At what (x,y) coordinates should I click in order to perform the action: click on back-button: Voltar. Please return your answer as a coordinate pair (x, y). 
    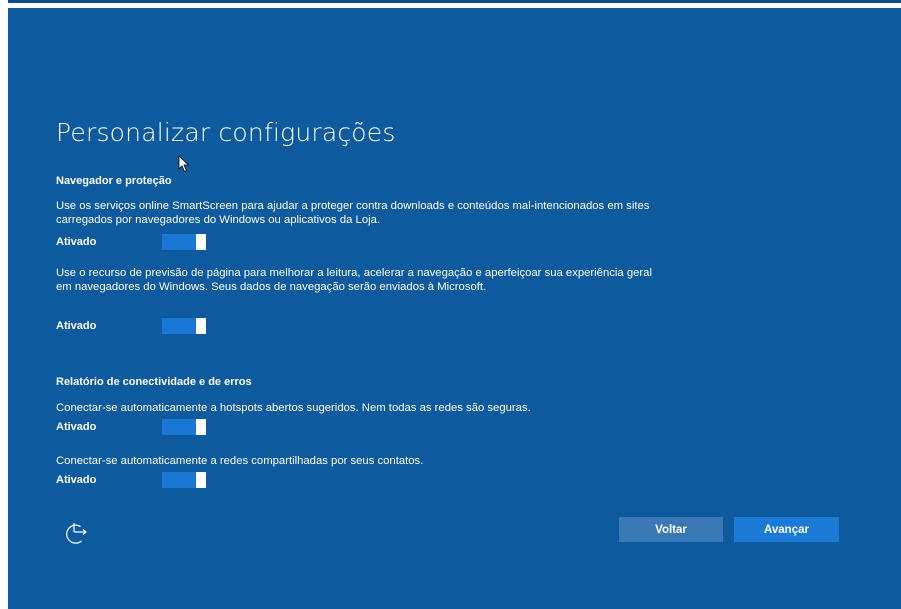
    Looking at the image, I should click on (671, 529).